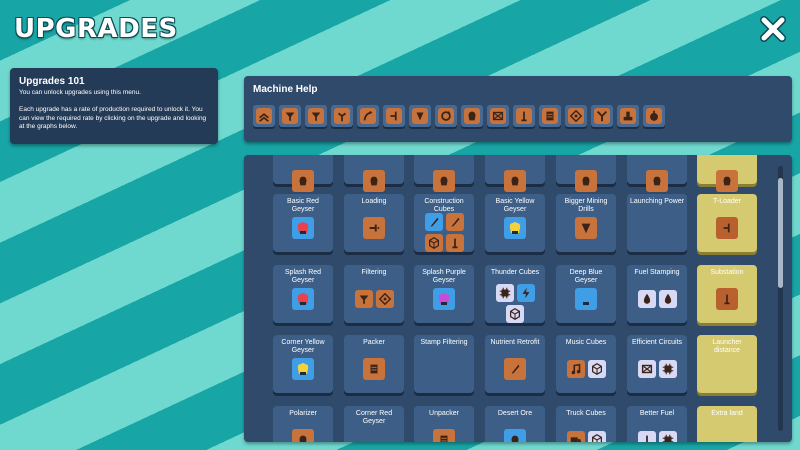 This screenshot has width=800, height=450. What do you see at coordinates (657, 223) in the screenshot?
I see `upgrade-card-launching-power: Launching Power` at bounding box center [657, 223].